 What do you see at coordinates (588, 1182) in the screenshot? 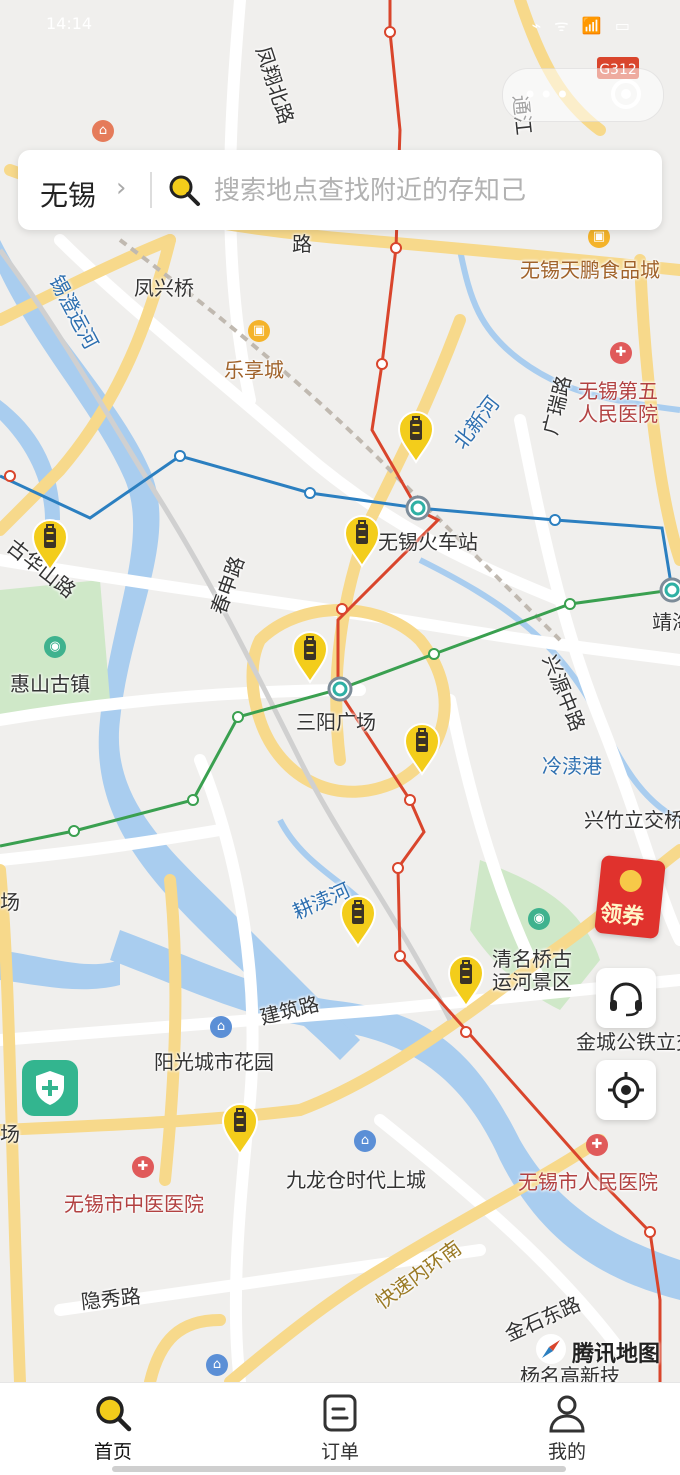
I see `poi-label: 无锡市人民医院` at bounding box center [588, 1182].